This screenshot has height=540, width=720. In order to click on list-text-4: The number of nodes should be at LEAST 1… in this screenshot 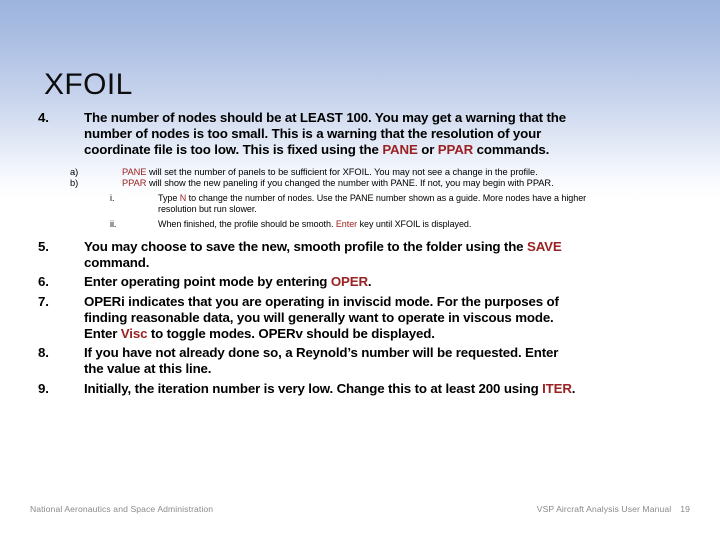, I will do `click(332, 134)`.